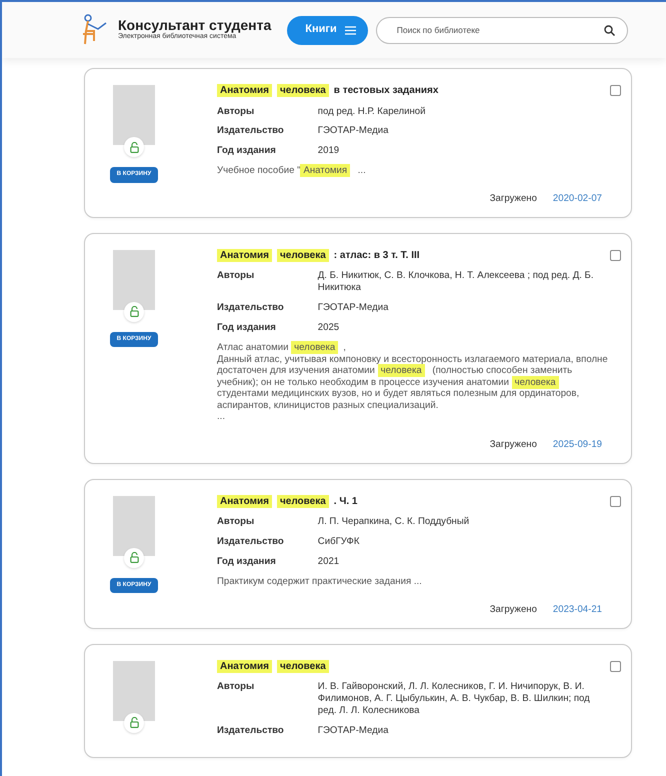 The height and width of the screenshot is (776, 666). I want to click on uploaded-date: 2023-04-21, so click(577, 610).